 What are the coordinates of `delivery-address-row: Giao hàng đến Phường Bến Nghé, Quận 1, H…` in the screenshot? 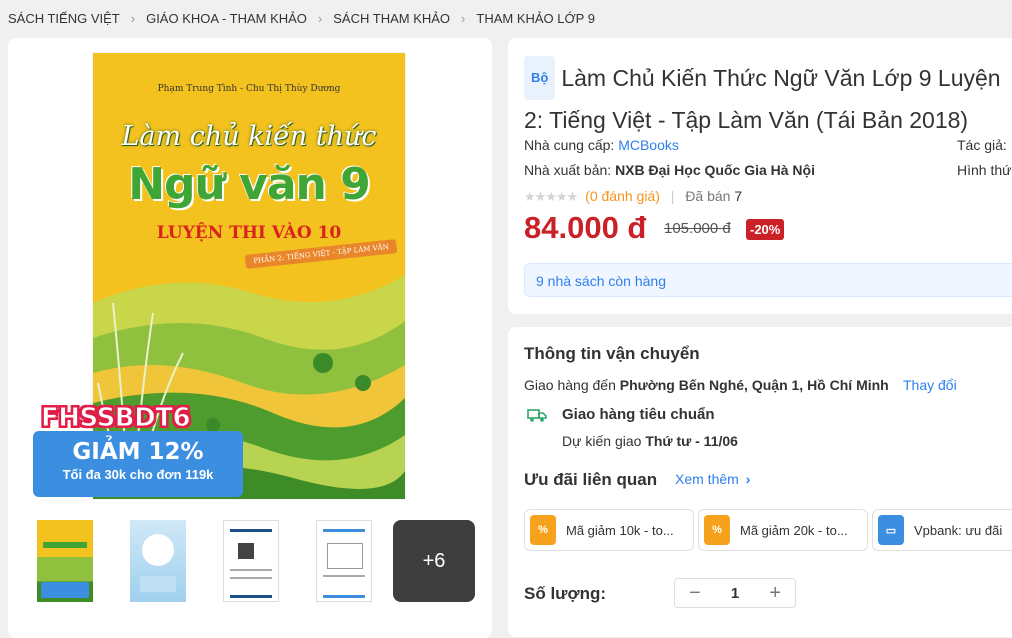 It's located at (706, 385).